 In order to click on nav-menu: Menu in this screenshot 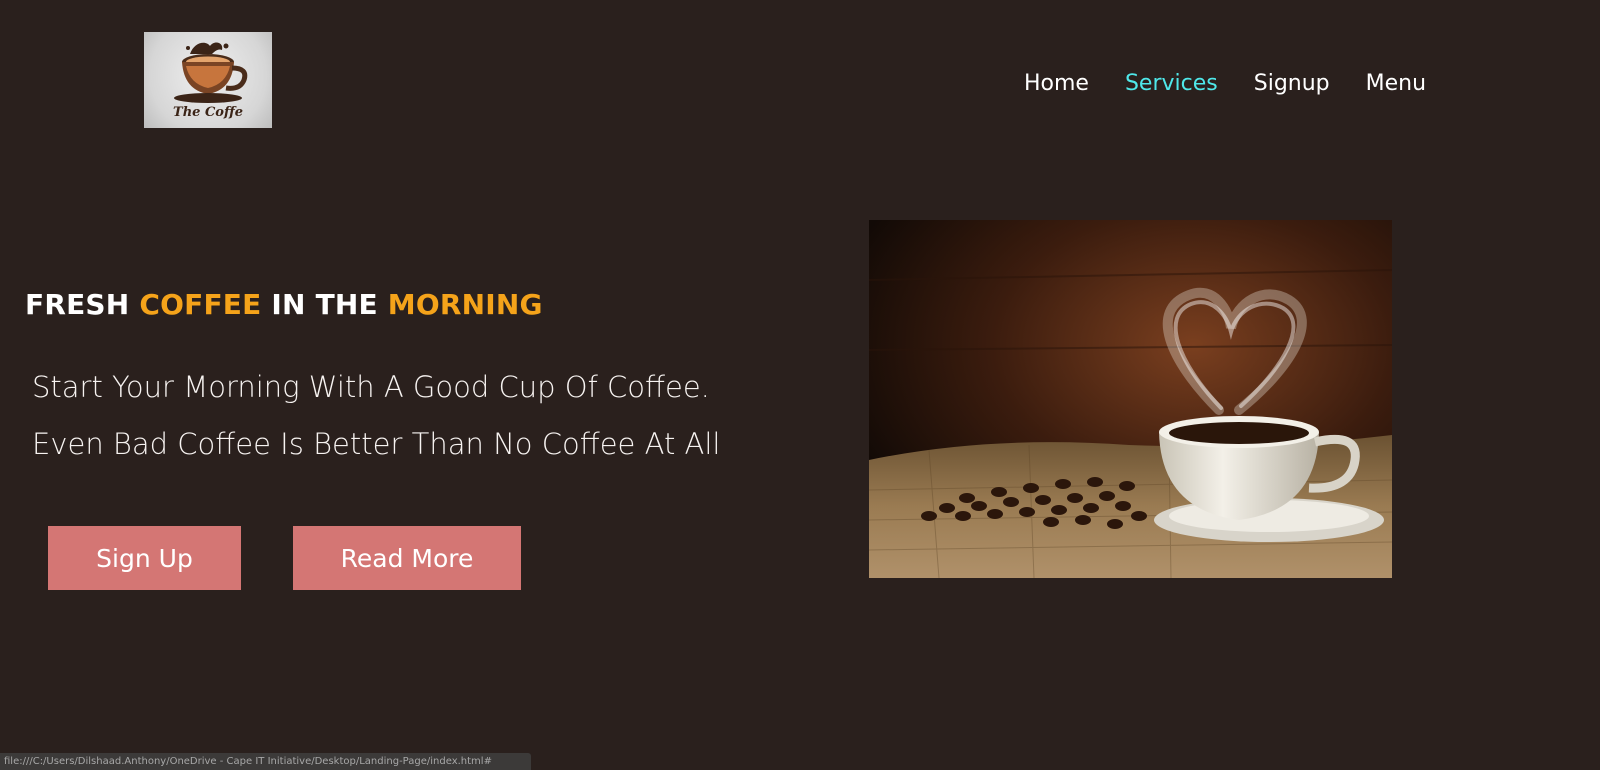, I will do `click(1396, 84)`.